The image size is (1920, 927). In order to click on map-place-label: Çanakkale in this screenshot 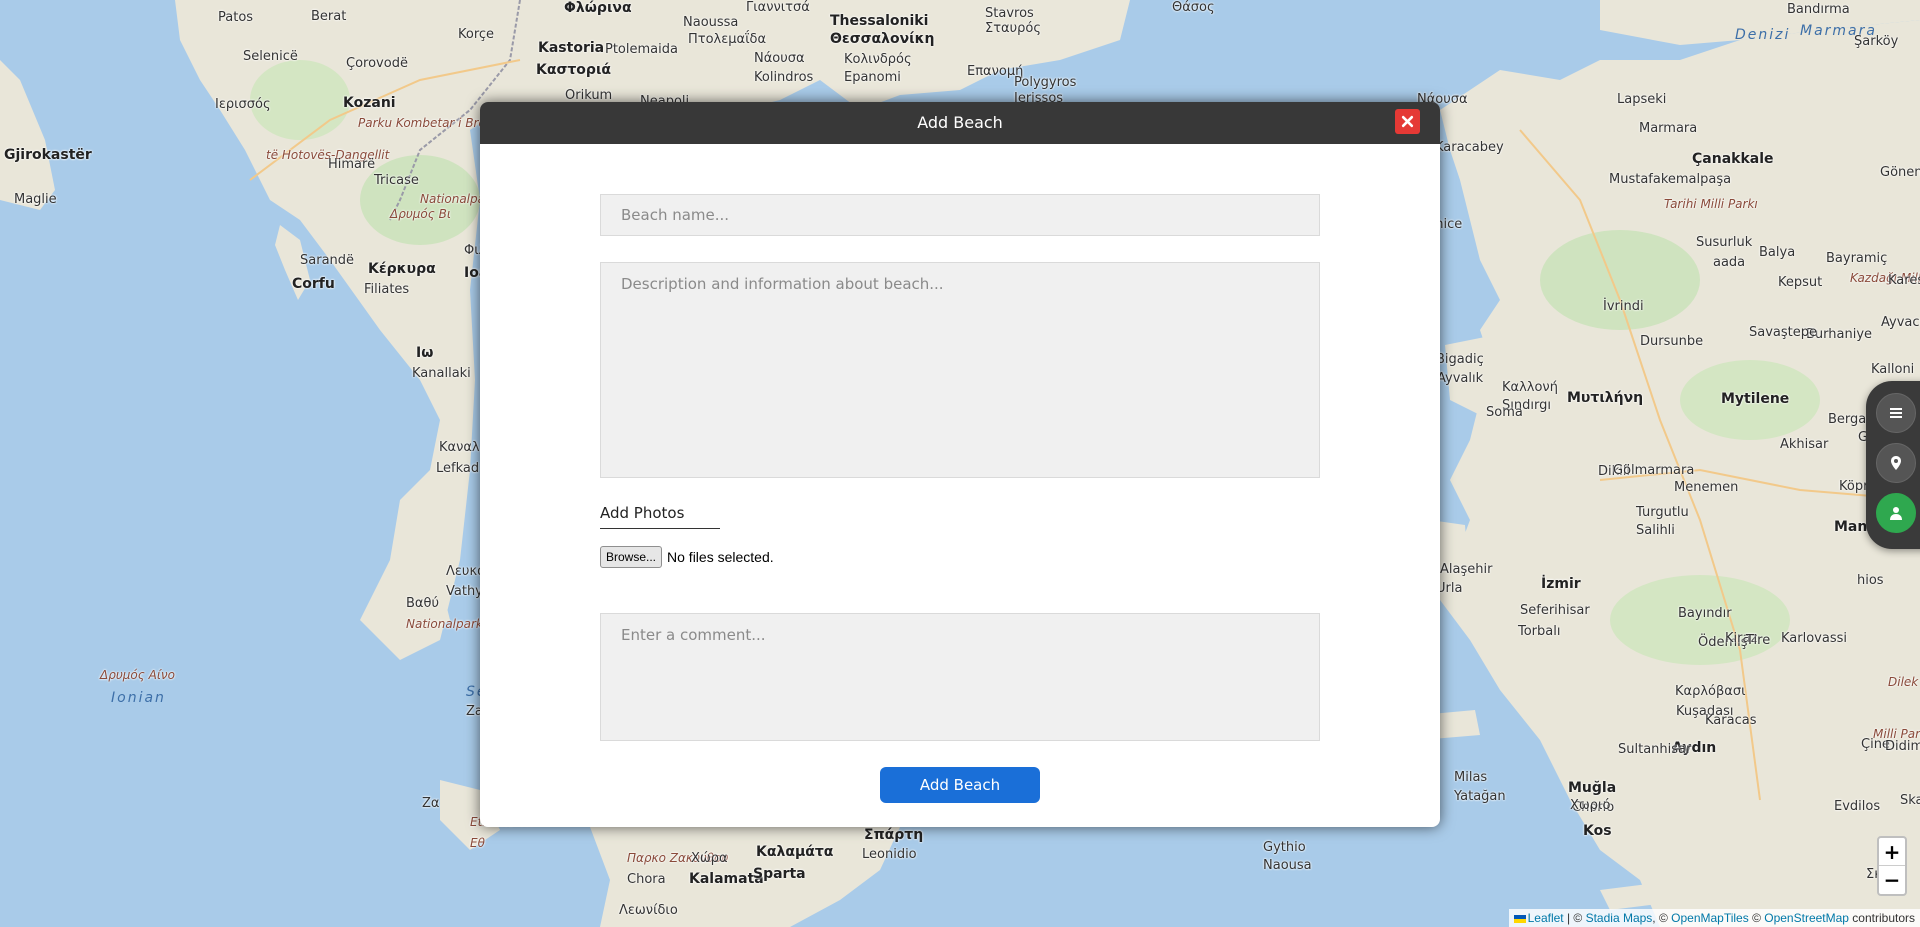, I will do `click(1733, 159)`.